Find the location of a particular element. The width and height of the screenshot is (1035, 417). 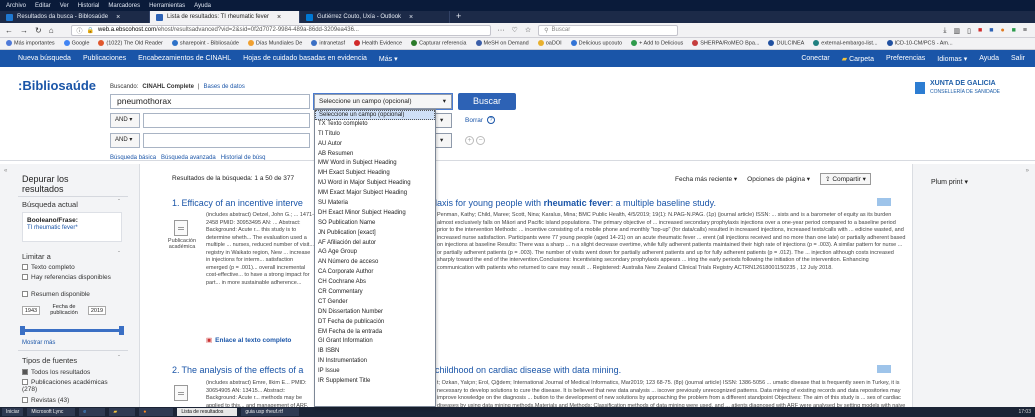

add-to-folder-icon is located at coordinates (884, 369).